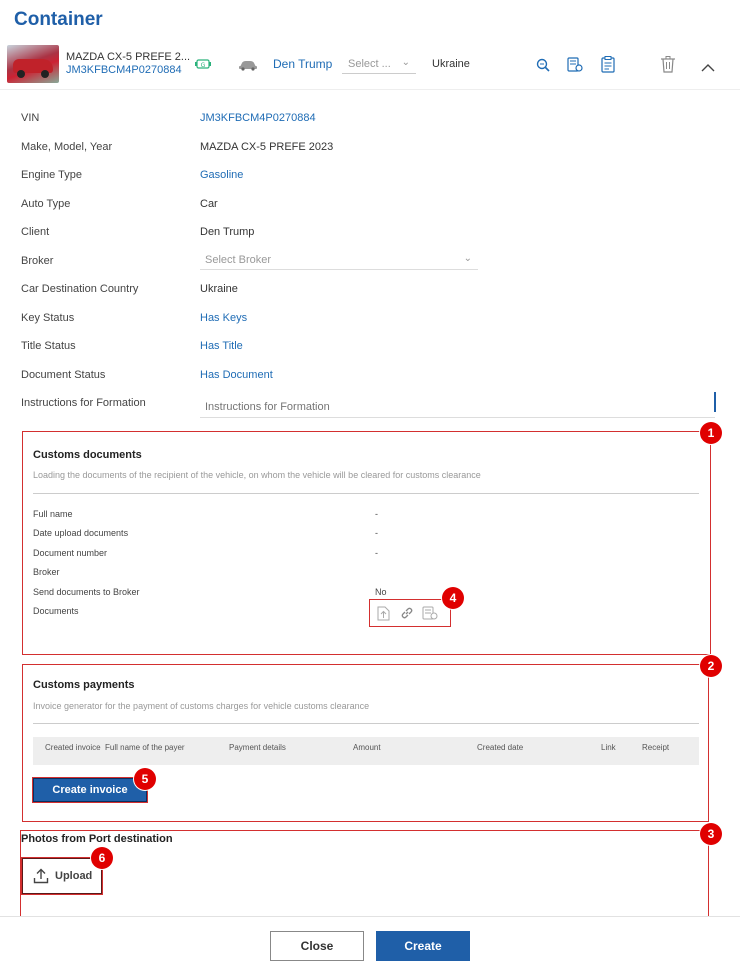  I want to click on car-vin-link: JM3KFBCM4P0270884, so click(124, 70).